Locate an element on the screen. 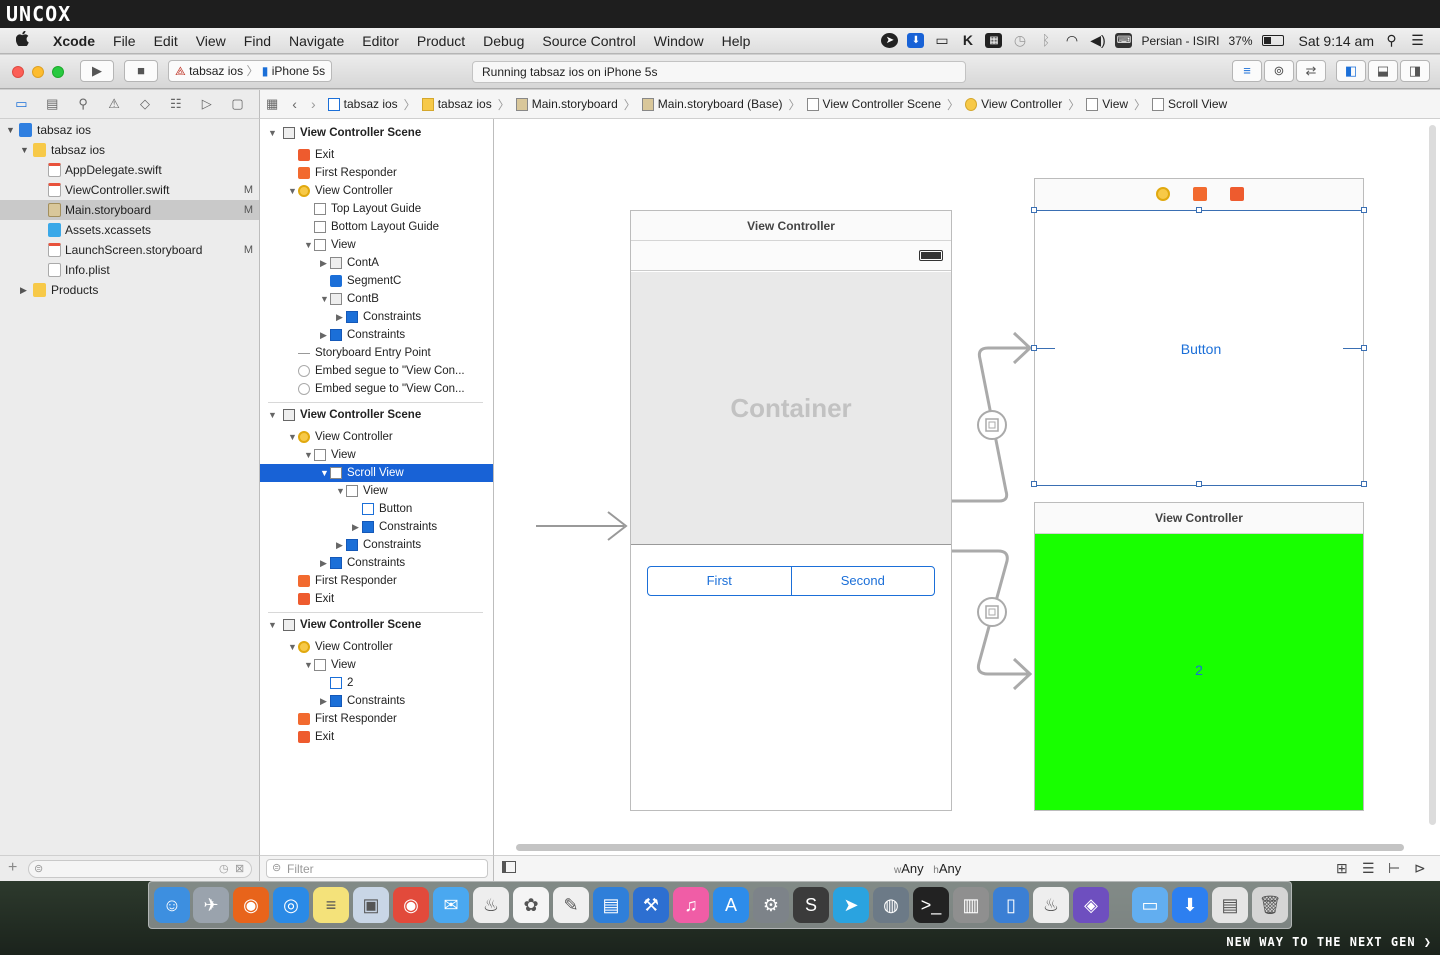 This screenshot has width=1440, height=955. itunes-icon: ♫ is located at coordinates (691, 905).